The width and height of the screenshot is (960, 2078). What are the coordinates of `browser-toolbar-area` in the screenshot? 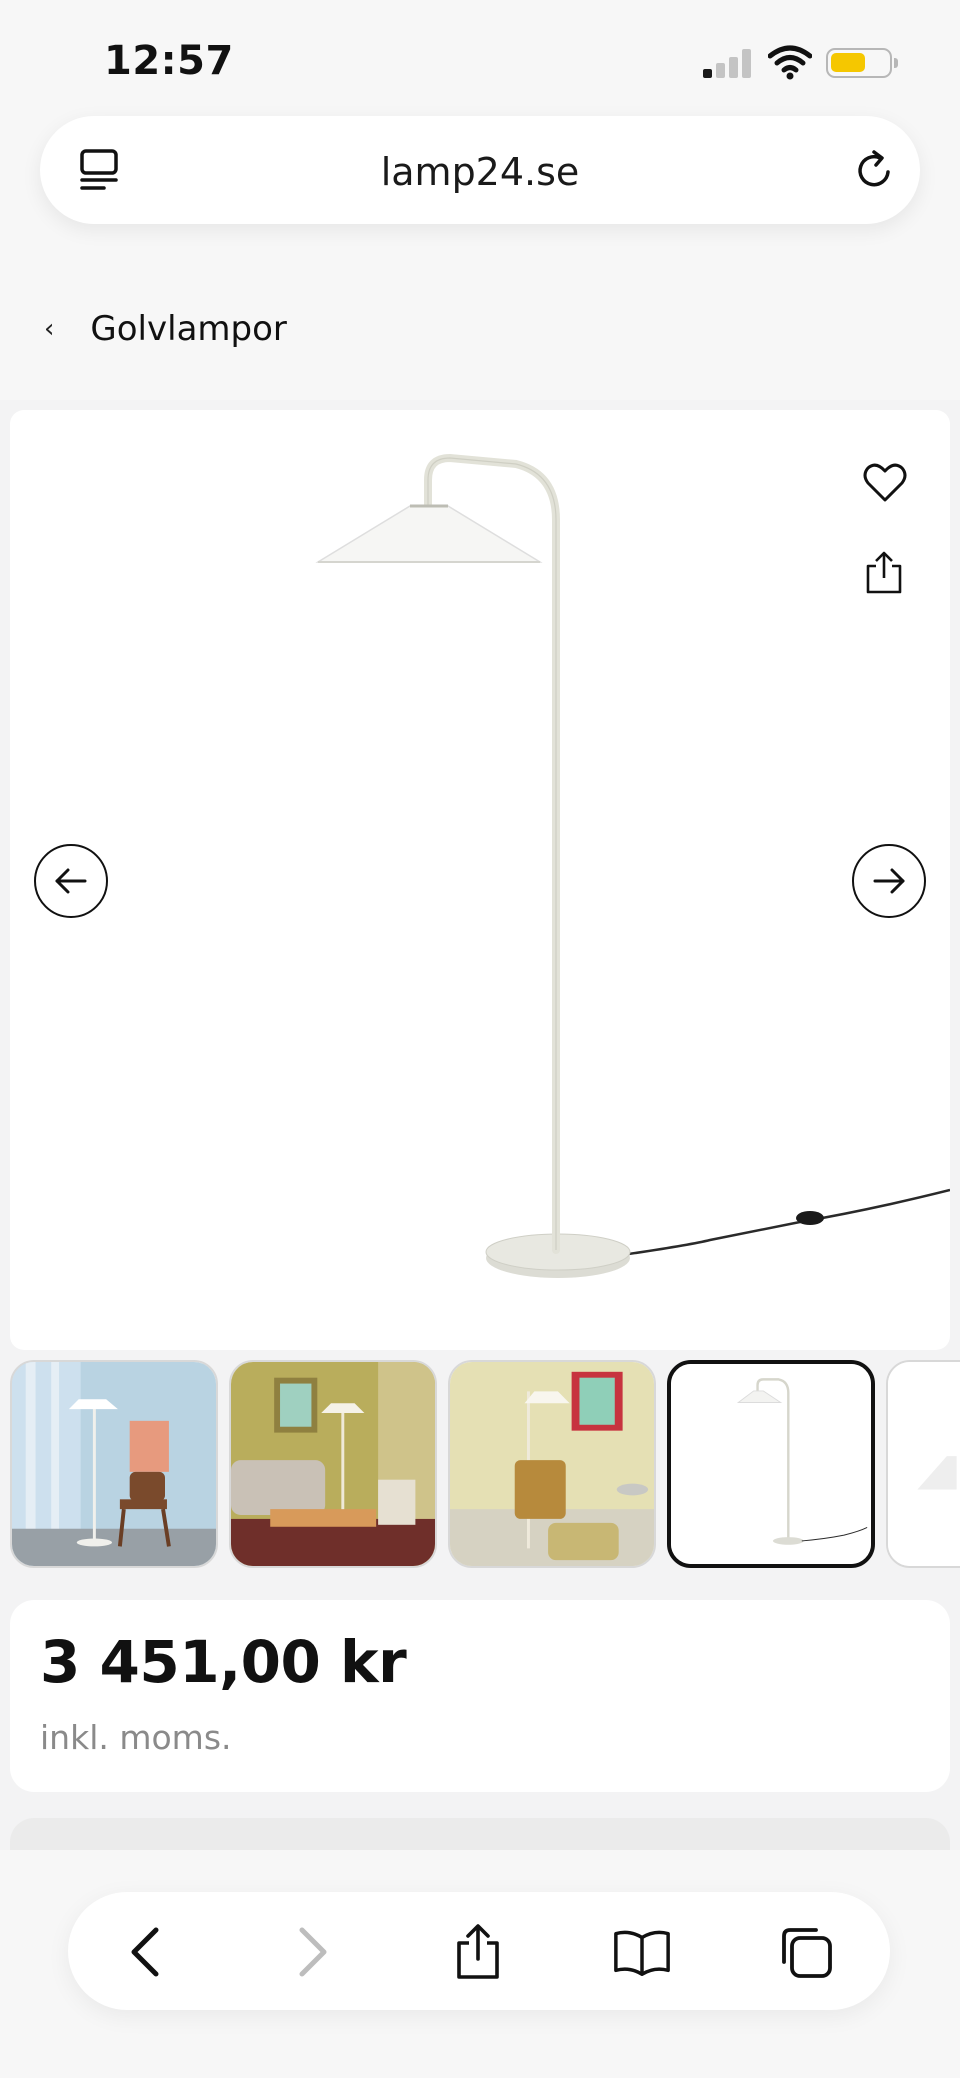 It's located at (480, 1964).